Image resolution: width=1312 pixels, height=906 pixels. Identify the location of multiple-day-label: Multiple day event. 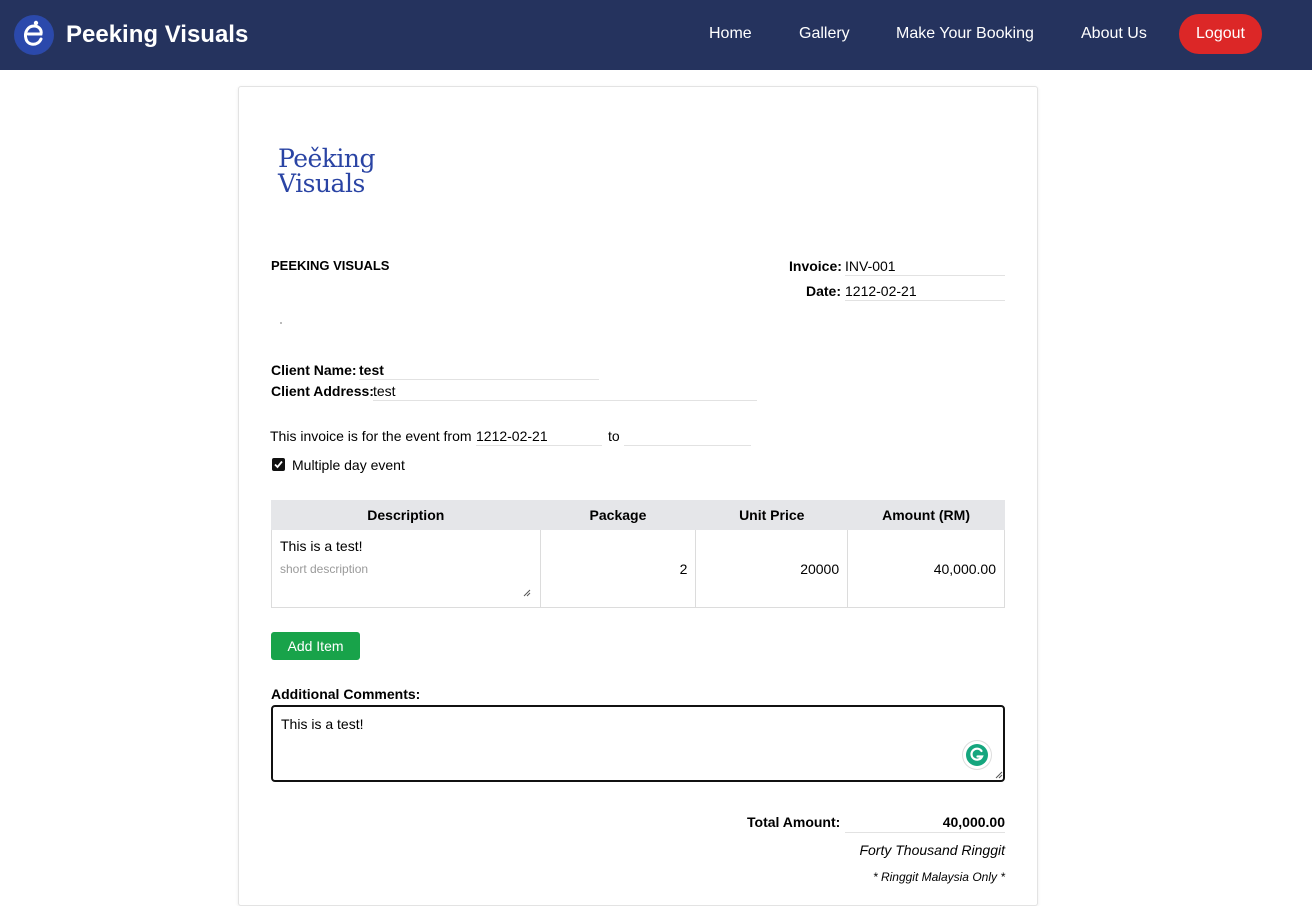
(348, 465).